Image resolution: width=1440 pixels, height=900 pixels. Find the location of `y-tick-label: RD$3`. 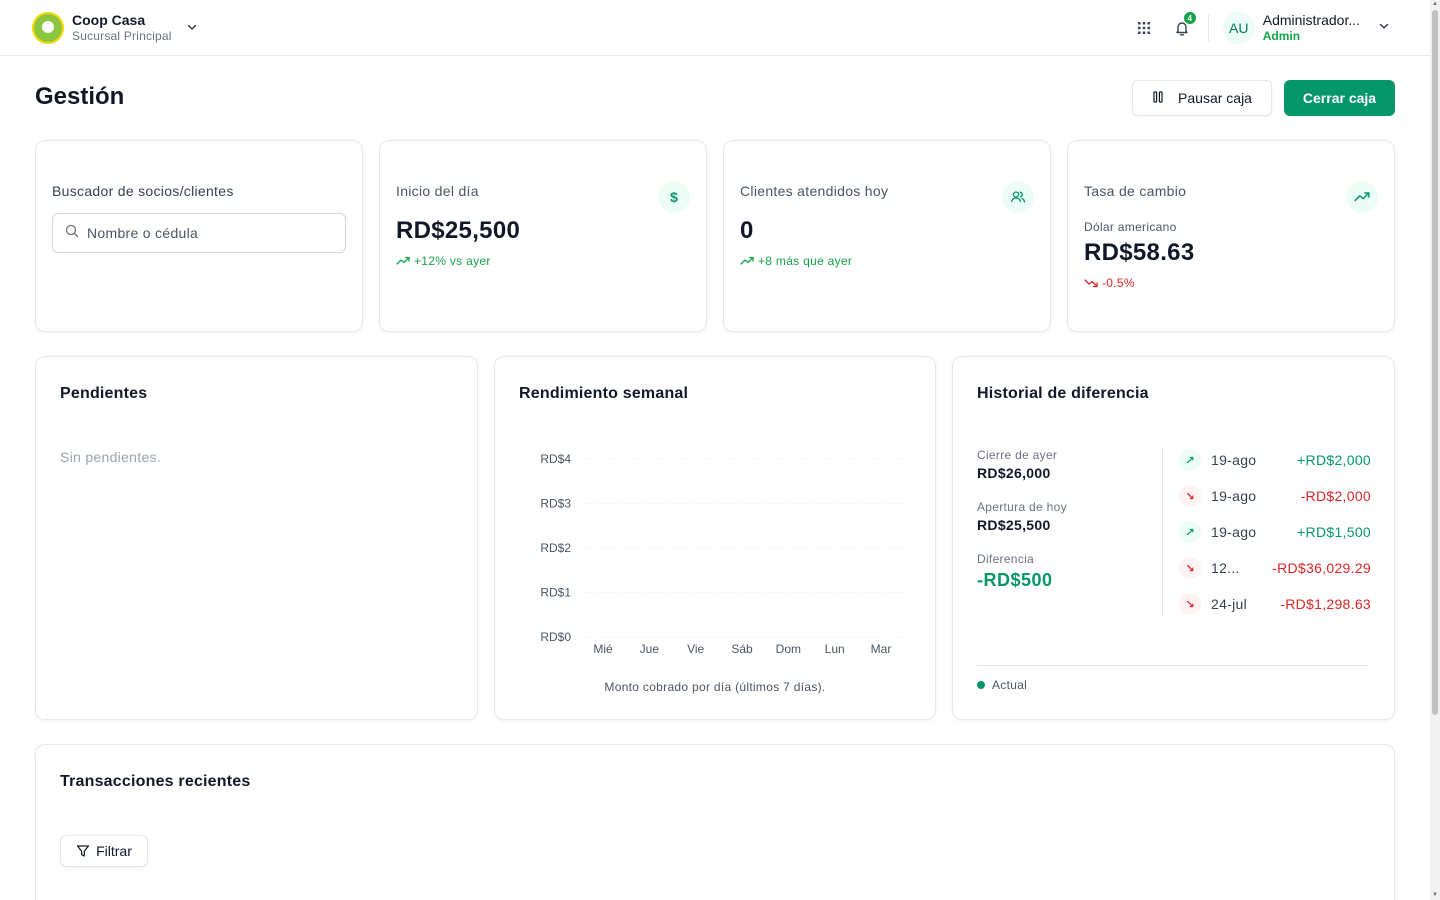

y-tick-label: RD$3 is located at coordinates (555, 504).